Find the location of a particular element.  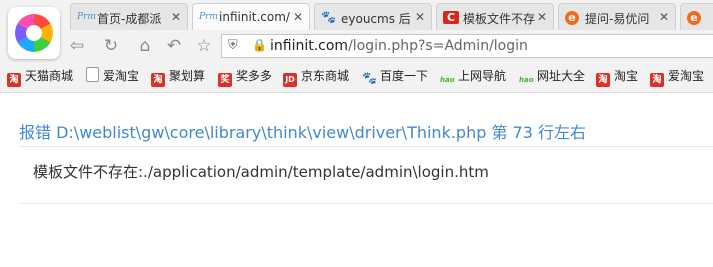

page-icon is located at coordinates (92, 74).